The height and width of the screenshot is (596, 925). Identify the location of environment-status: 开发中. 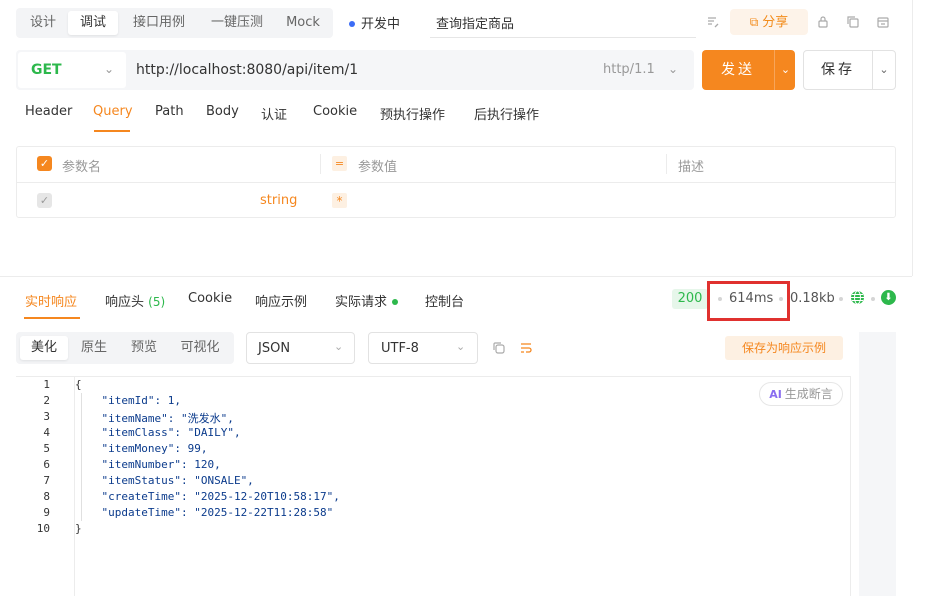
(374, 22).